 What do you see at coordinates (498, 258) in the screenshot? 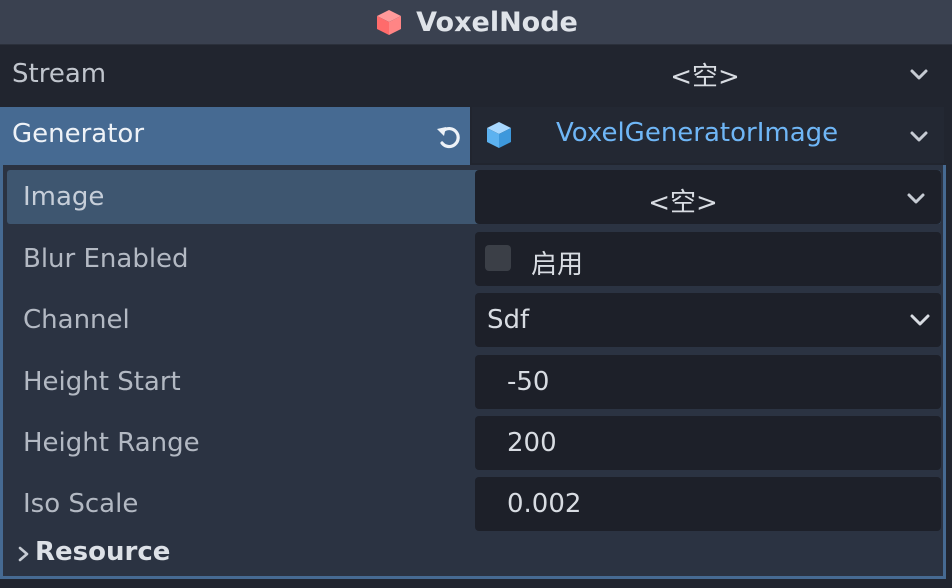
I see `blur-enabled-checkbox` at bounding box center [498, 258].